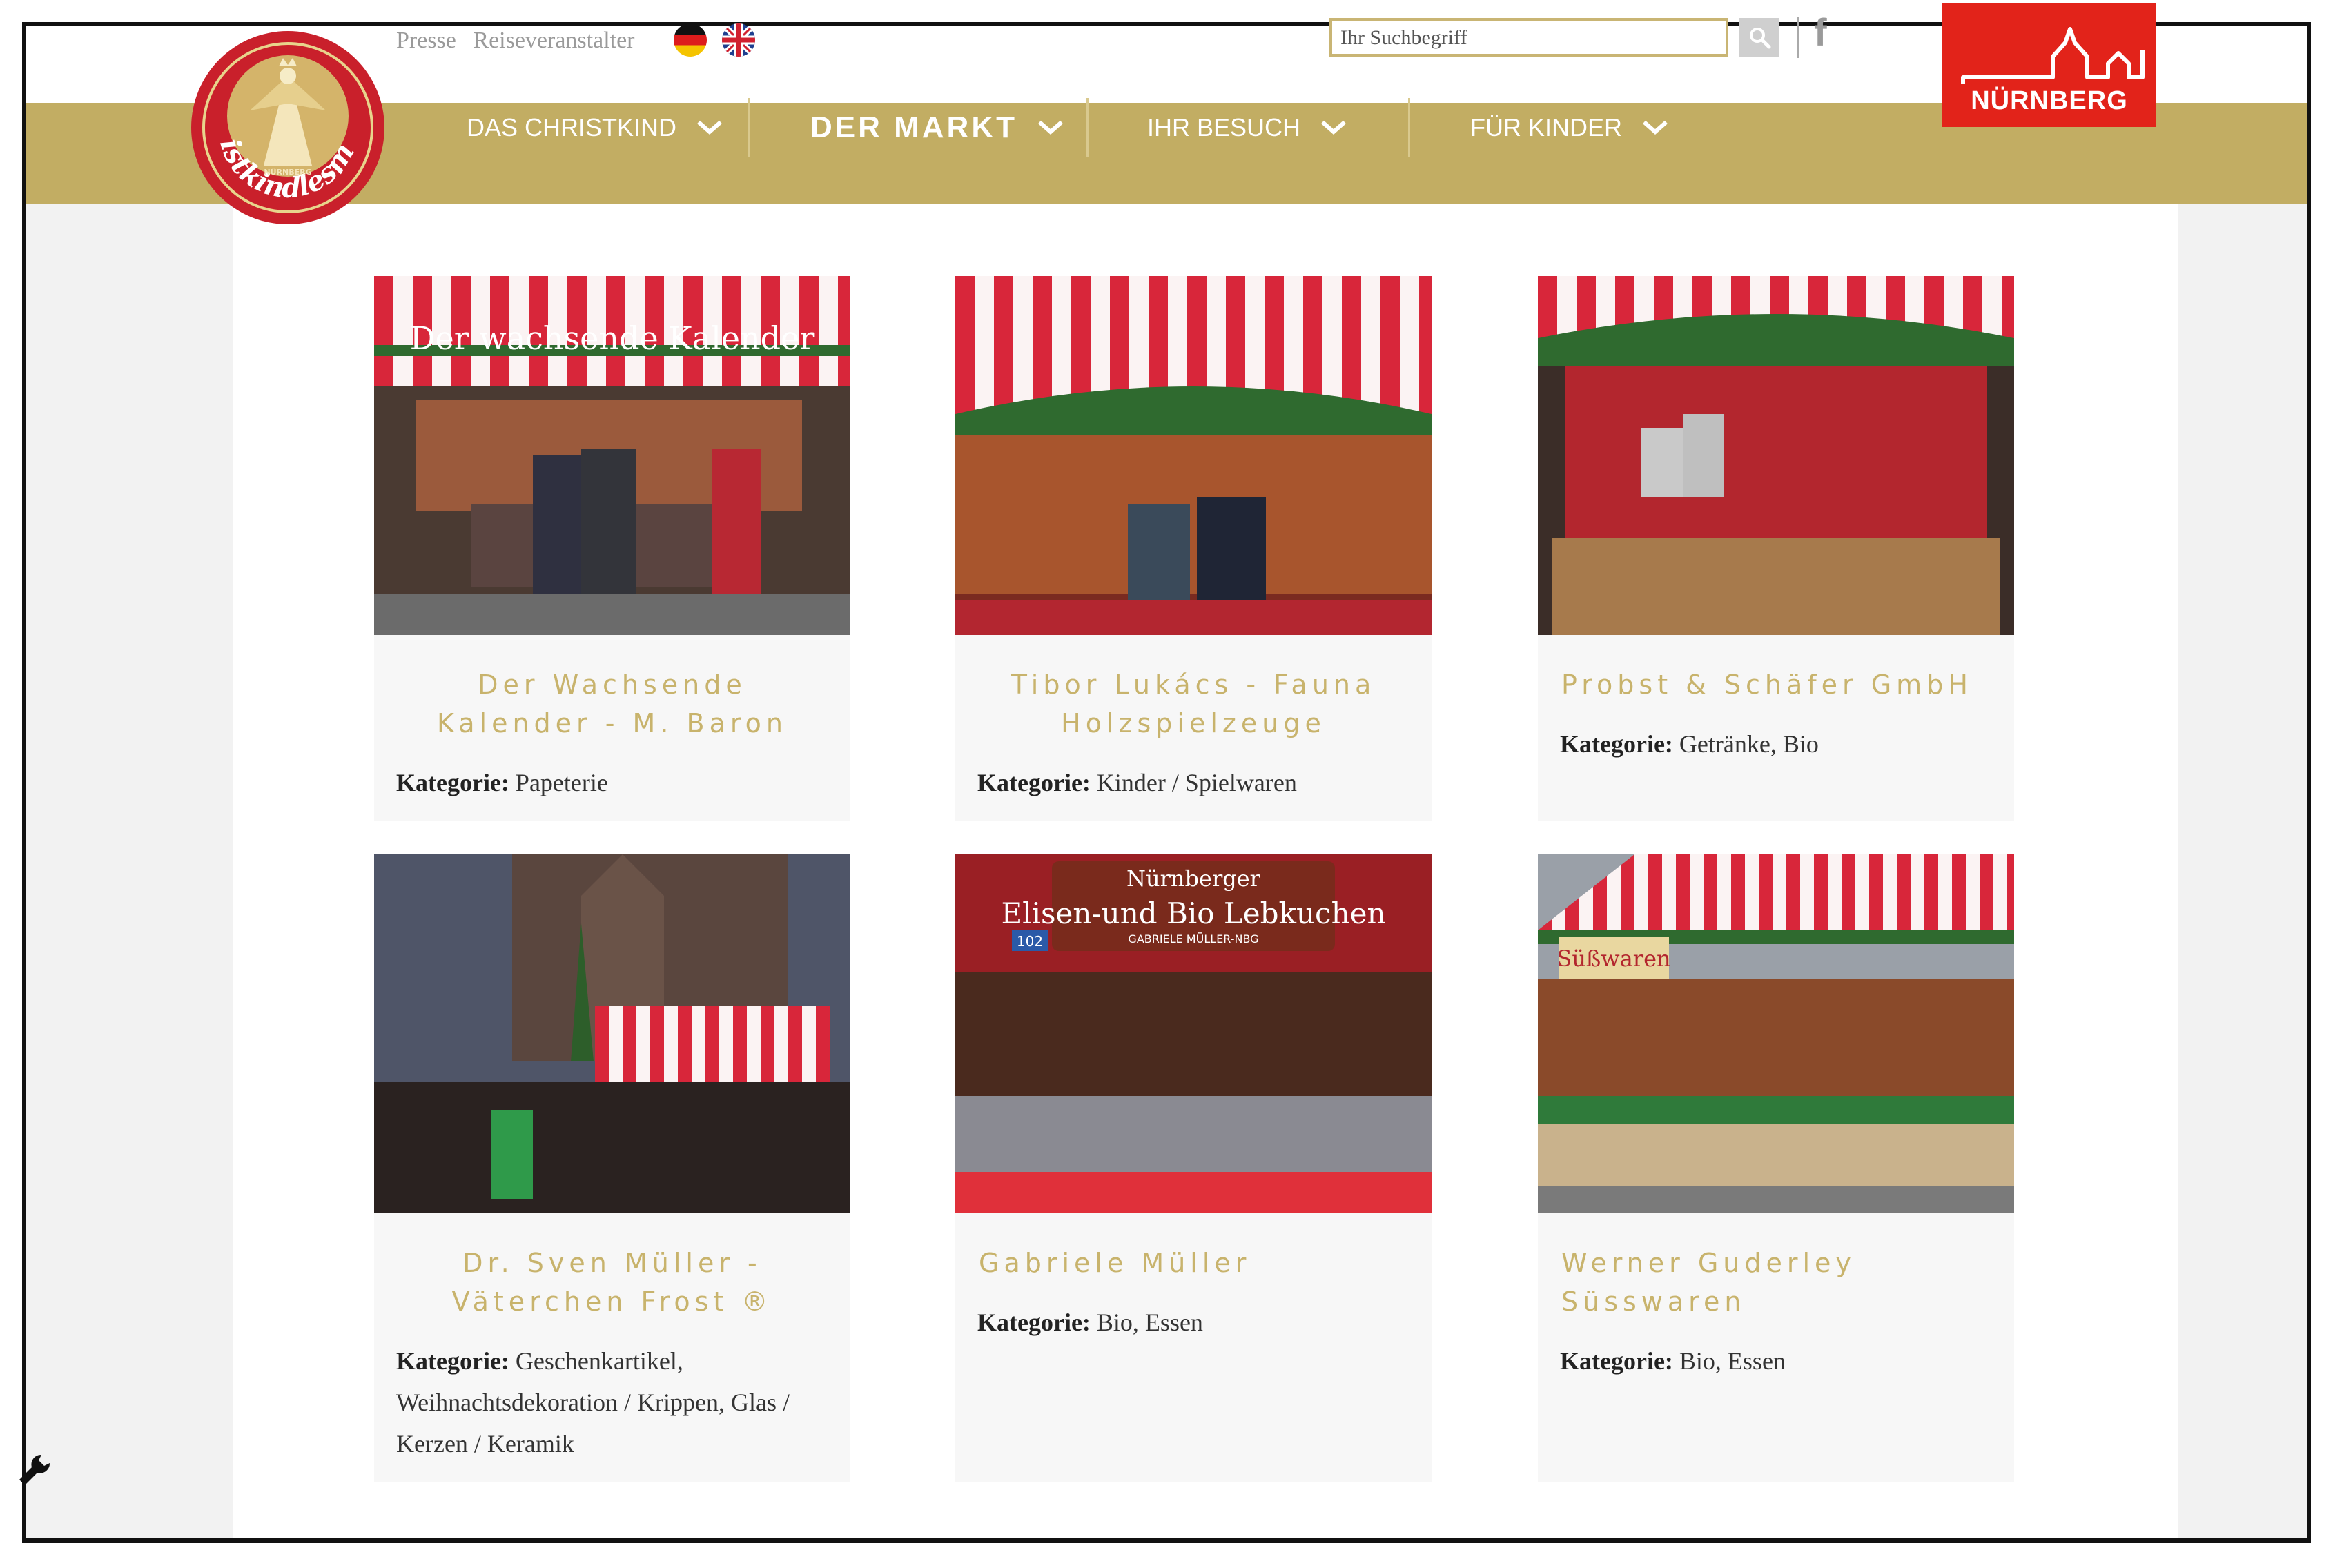 The image size is (2333, 1568). I want to click on search-input: Ihr Suchbegriff, so click(1528, 37).